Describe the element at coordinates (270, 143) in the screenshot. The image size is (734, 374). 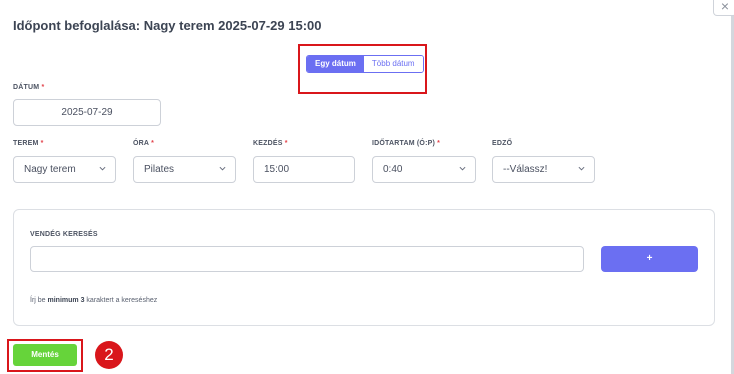
I see `start-label: KEZDÉS *` at that location.